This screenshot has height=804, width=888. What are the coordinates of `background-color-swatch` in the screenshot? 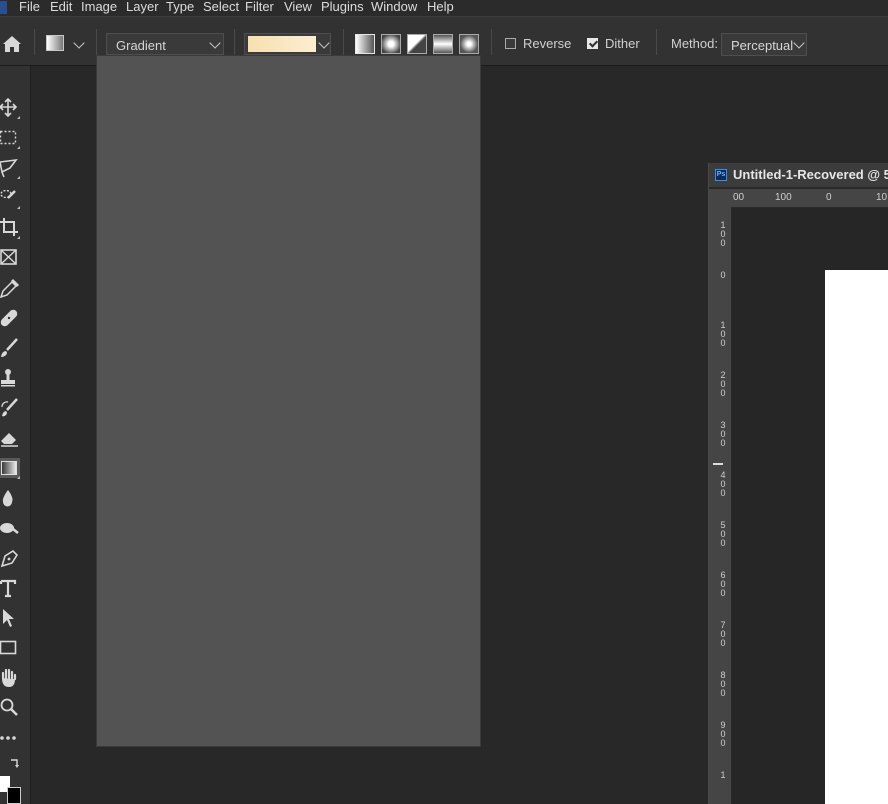 It's located at (14, 795).